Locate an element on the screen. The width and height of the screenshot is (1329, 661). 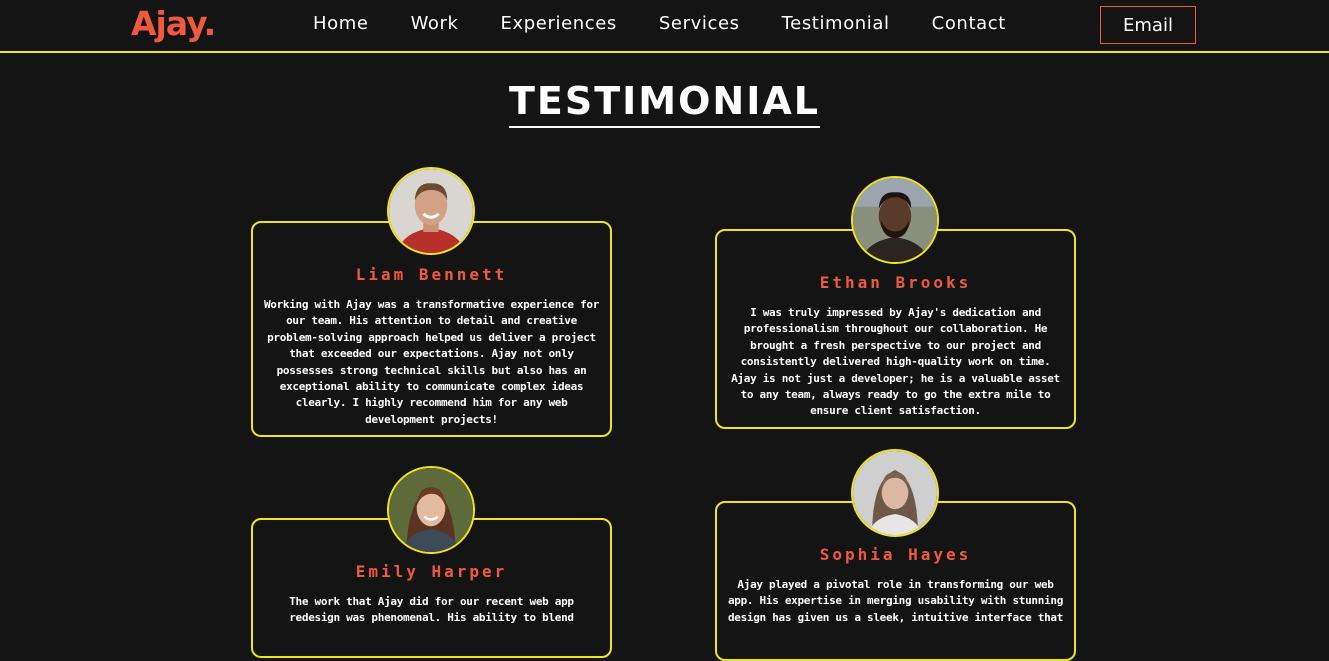
testimonial-name: Sophia Hayes is located at coordinates (895, 554).